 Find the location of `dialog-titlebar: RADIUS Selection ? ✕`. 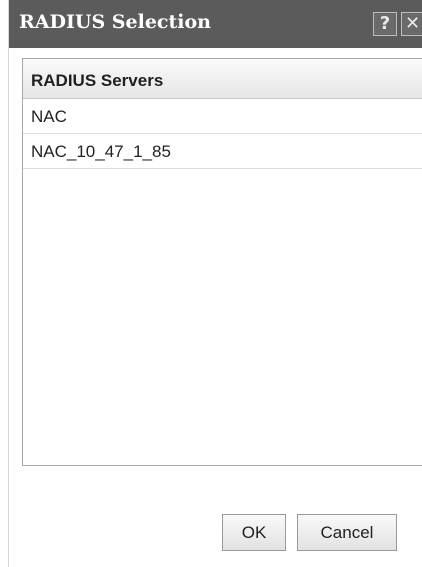

dialog-titlebar: RADIUS Selection ? ✕ is located at coordinates (215, 24).